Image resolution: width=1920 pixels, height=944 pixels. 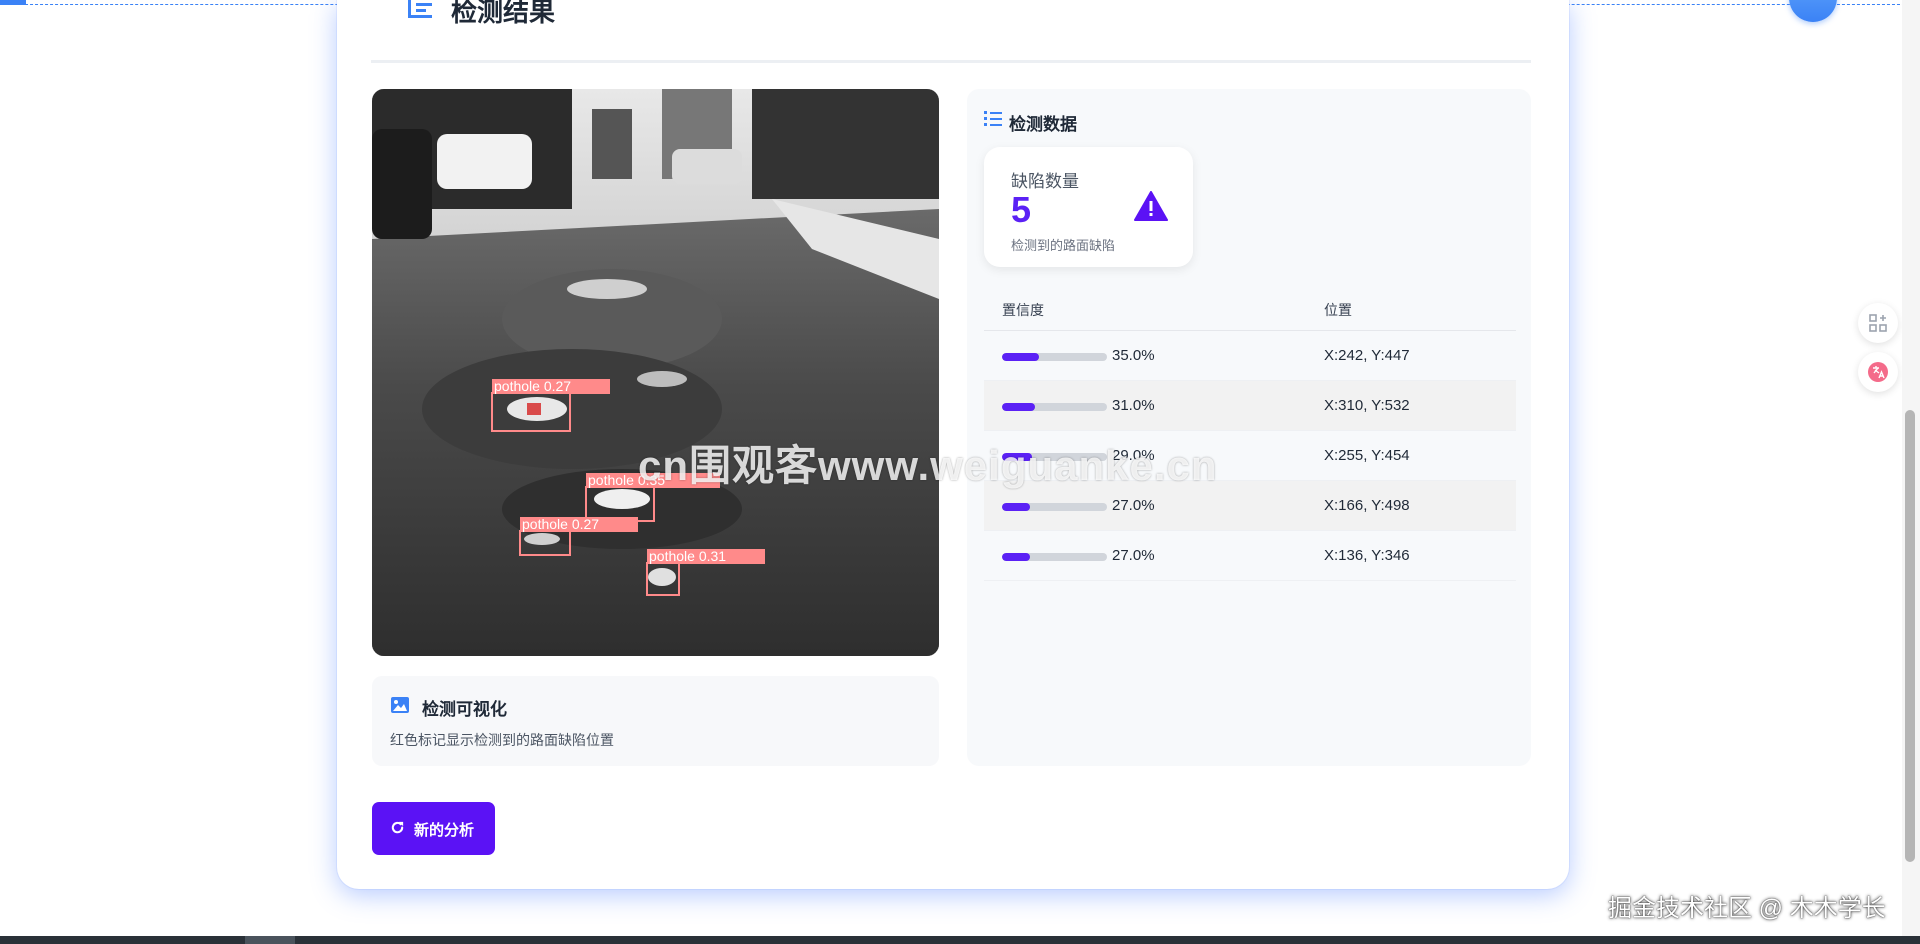 What do you see at coordinates (1747, 908) in the screenshot?
I see `credit-watermark: 掘金技术社区 @ 木木学长` at bounding box center [1747, 908].